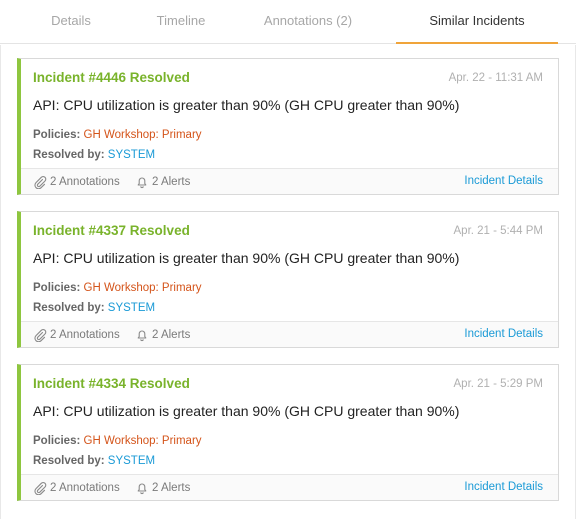 The width and height of the screenshot is (576, 519). Describe the element at coordinates (498, 231) in the screenshot. I see `incident-timestamp: Apr. 21 - 5:44 PM` at that location.